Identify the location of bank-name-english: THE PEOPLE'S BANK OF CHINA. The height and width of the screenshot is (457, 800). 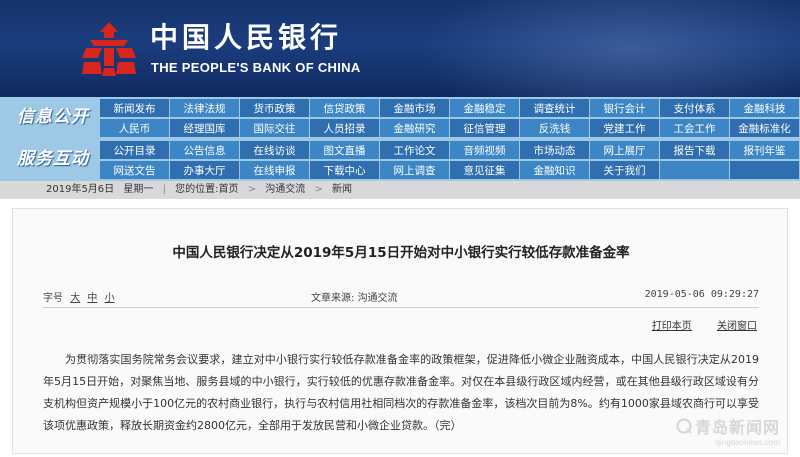
(256, 67).